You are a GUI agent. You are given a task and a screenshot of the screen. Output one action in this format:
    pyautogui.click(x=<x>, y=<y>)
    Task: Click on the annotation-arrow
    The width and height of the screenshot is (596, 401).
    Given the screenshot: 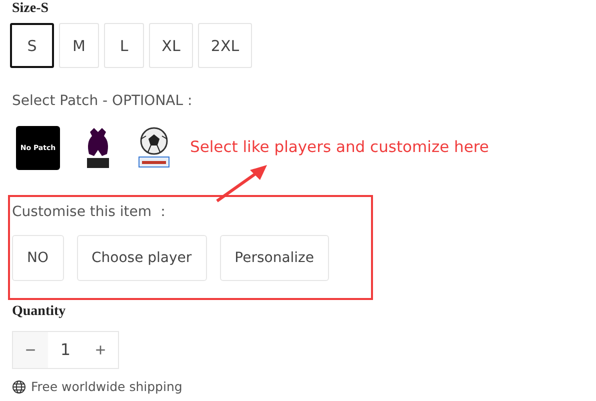 What is the action you would take?
    pyautogui.click(x=241, y=183)
    